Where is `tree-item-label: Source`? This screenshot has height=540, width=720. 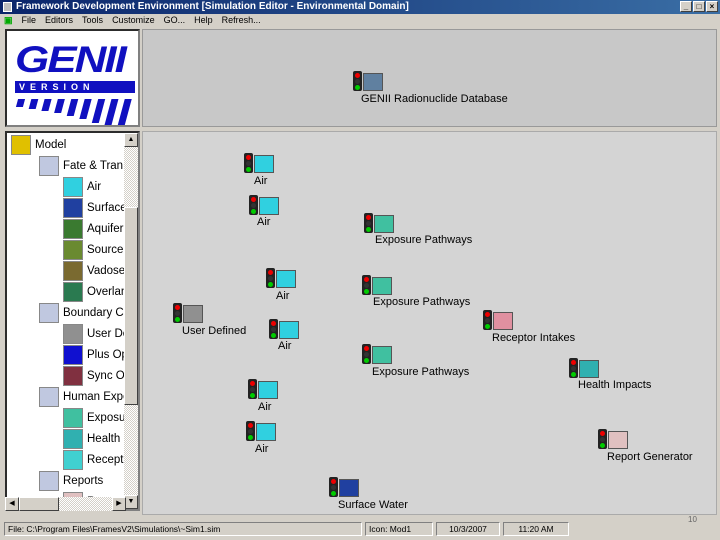
tree-item-label: Source is located at coordinates (105, 250).